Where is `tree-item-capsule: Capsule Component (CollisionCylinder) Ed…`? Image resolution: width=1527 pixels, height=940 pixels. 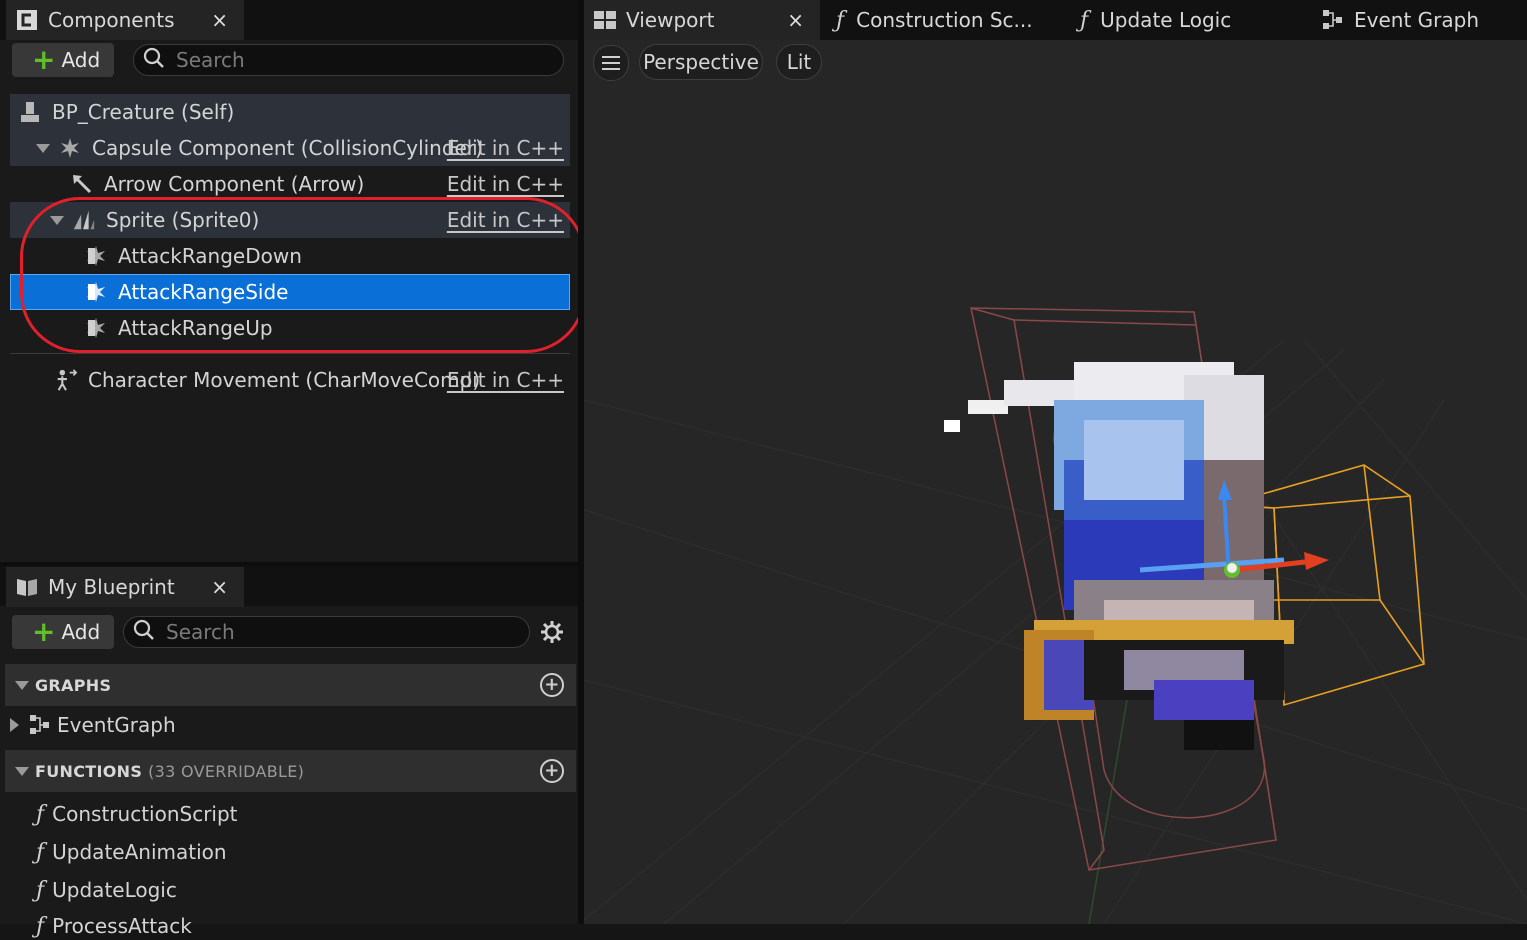
tree-item-capsule: Capsule Component (CollisionCylinder) Ed… is located at coordinates (290, 148).